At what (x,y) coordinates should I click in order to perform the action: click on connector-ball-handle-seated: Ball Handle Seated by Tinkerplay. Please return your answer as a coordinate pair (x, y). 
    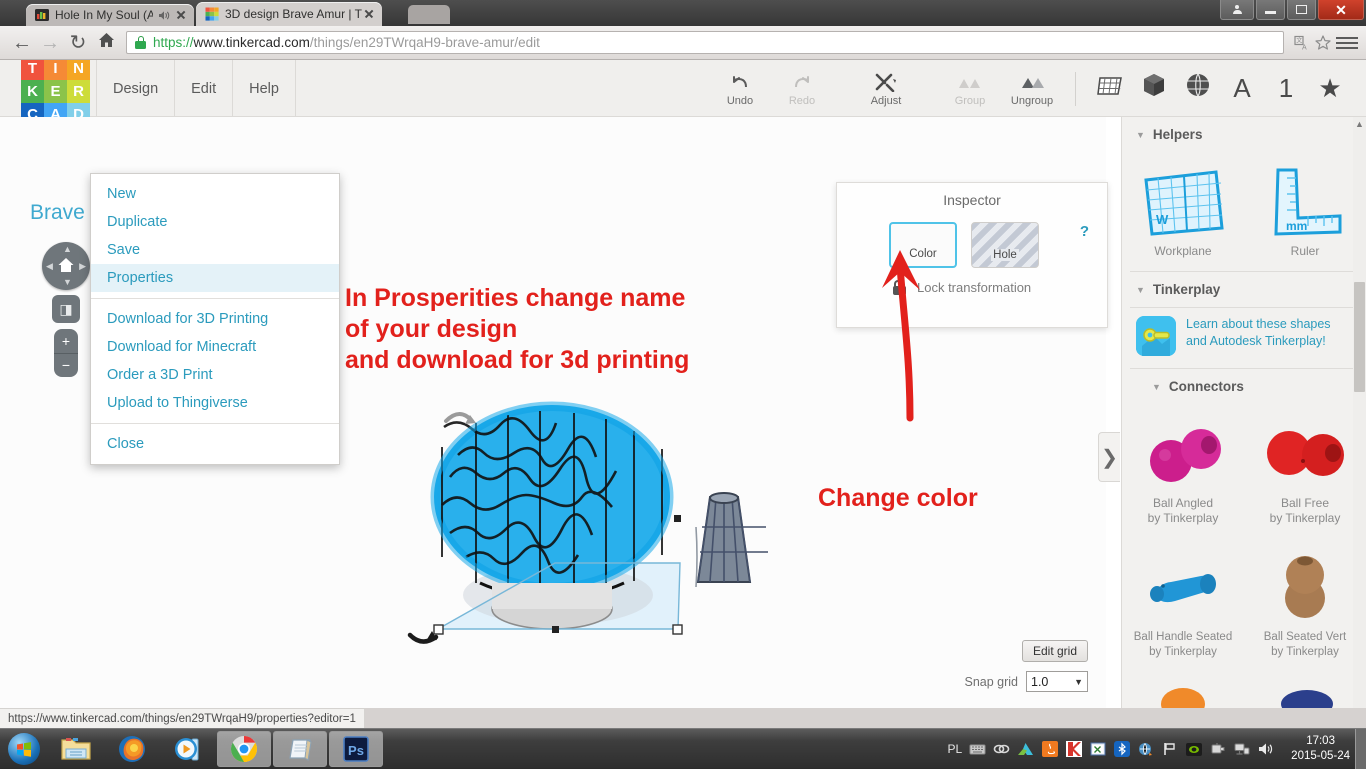
    Looking at the image, I should click on (1183, 605).